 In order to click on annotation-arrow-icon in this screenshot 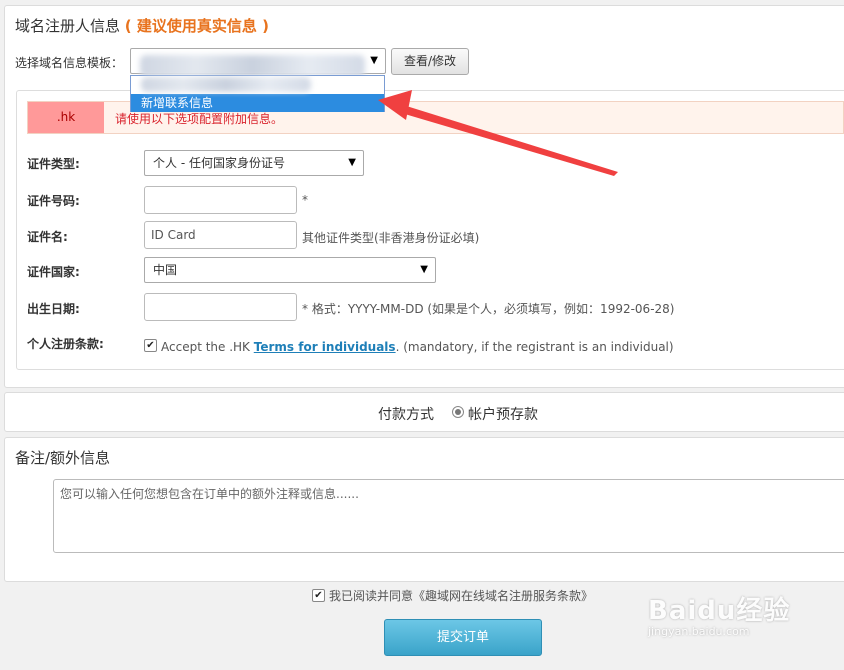, I will do `click(498, 133)`.